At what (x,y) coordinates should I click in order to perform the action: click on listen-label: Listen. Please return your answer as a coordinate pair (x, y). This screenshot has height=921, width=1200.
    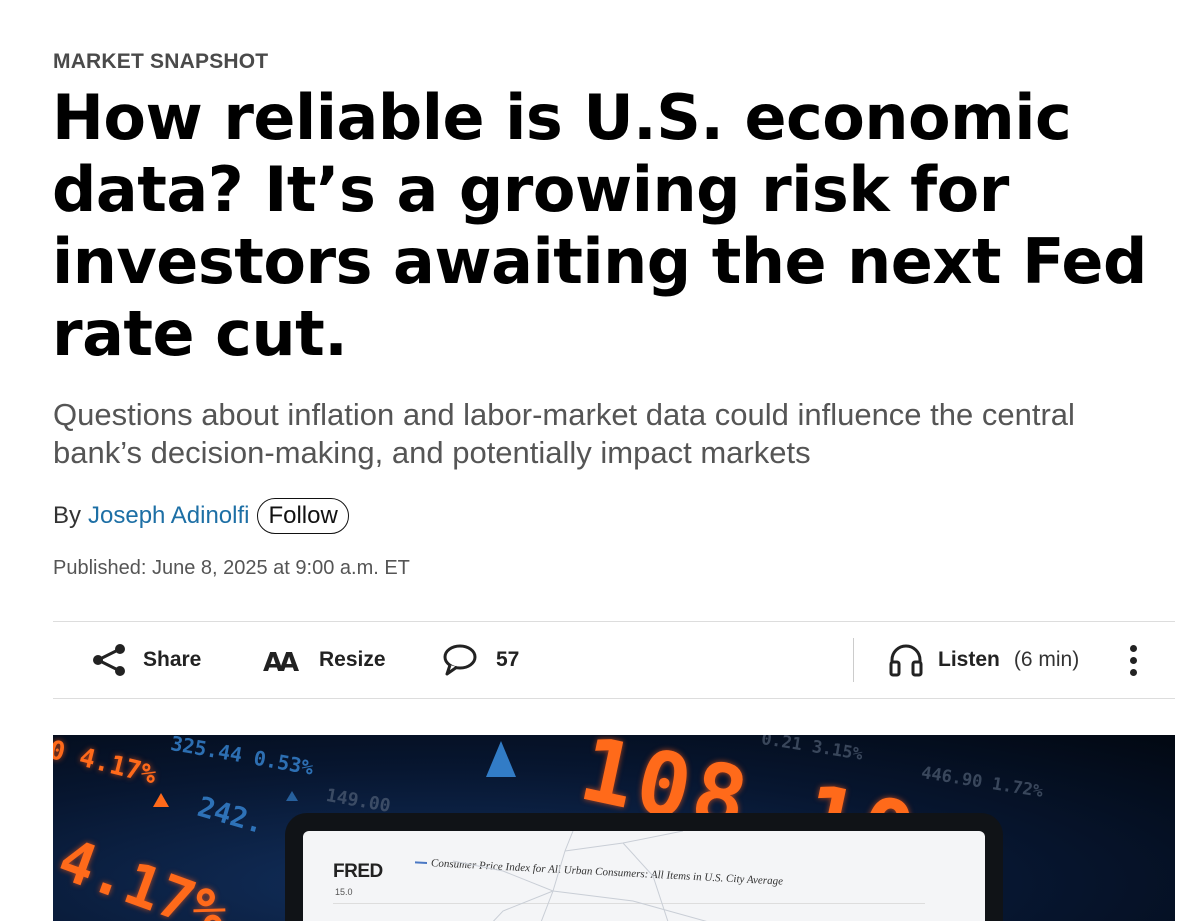
    Looking at the image, I should click on (969, 659).